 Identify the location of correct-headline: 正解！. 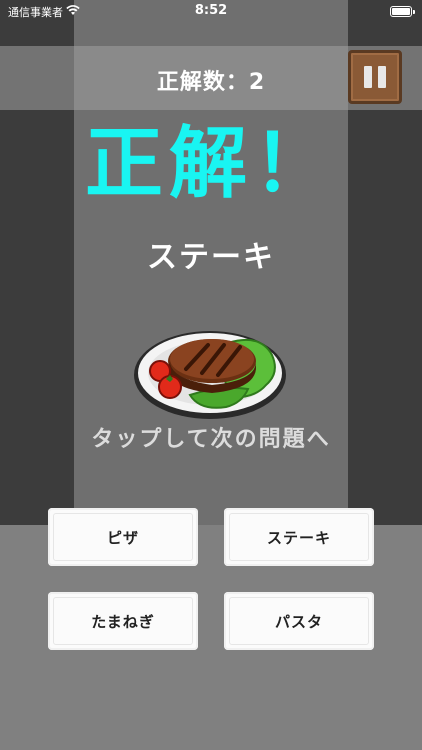
(210, 164).